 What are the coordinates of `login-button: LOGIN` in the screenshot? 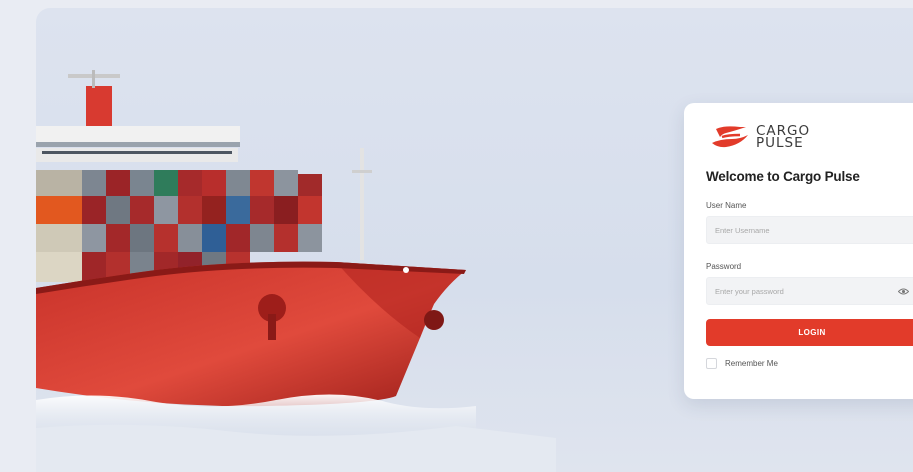 It's located at (809, 332).